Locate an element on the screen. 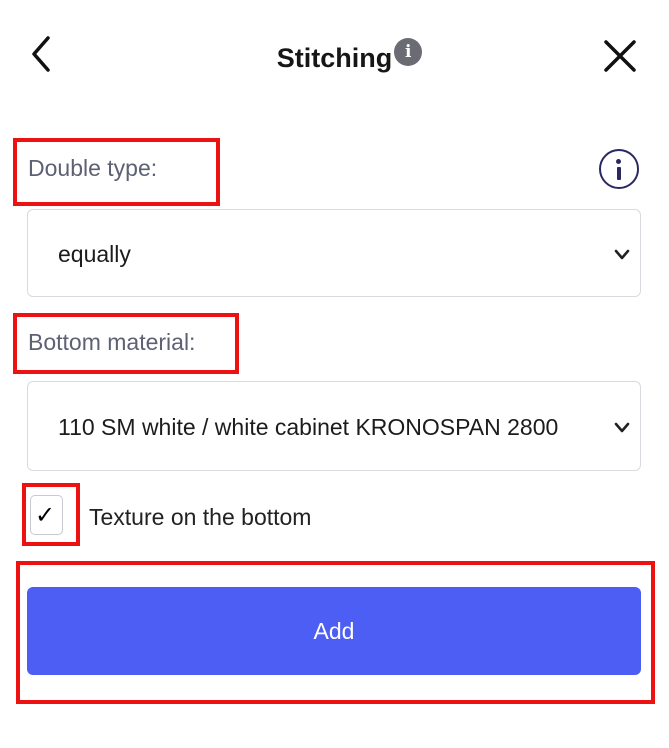 The image size is (669, 748). title-info-icon: i is located at coordinates (408, 52).